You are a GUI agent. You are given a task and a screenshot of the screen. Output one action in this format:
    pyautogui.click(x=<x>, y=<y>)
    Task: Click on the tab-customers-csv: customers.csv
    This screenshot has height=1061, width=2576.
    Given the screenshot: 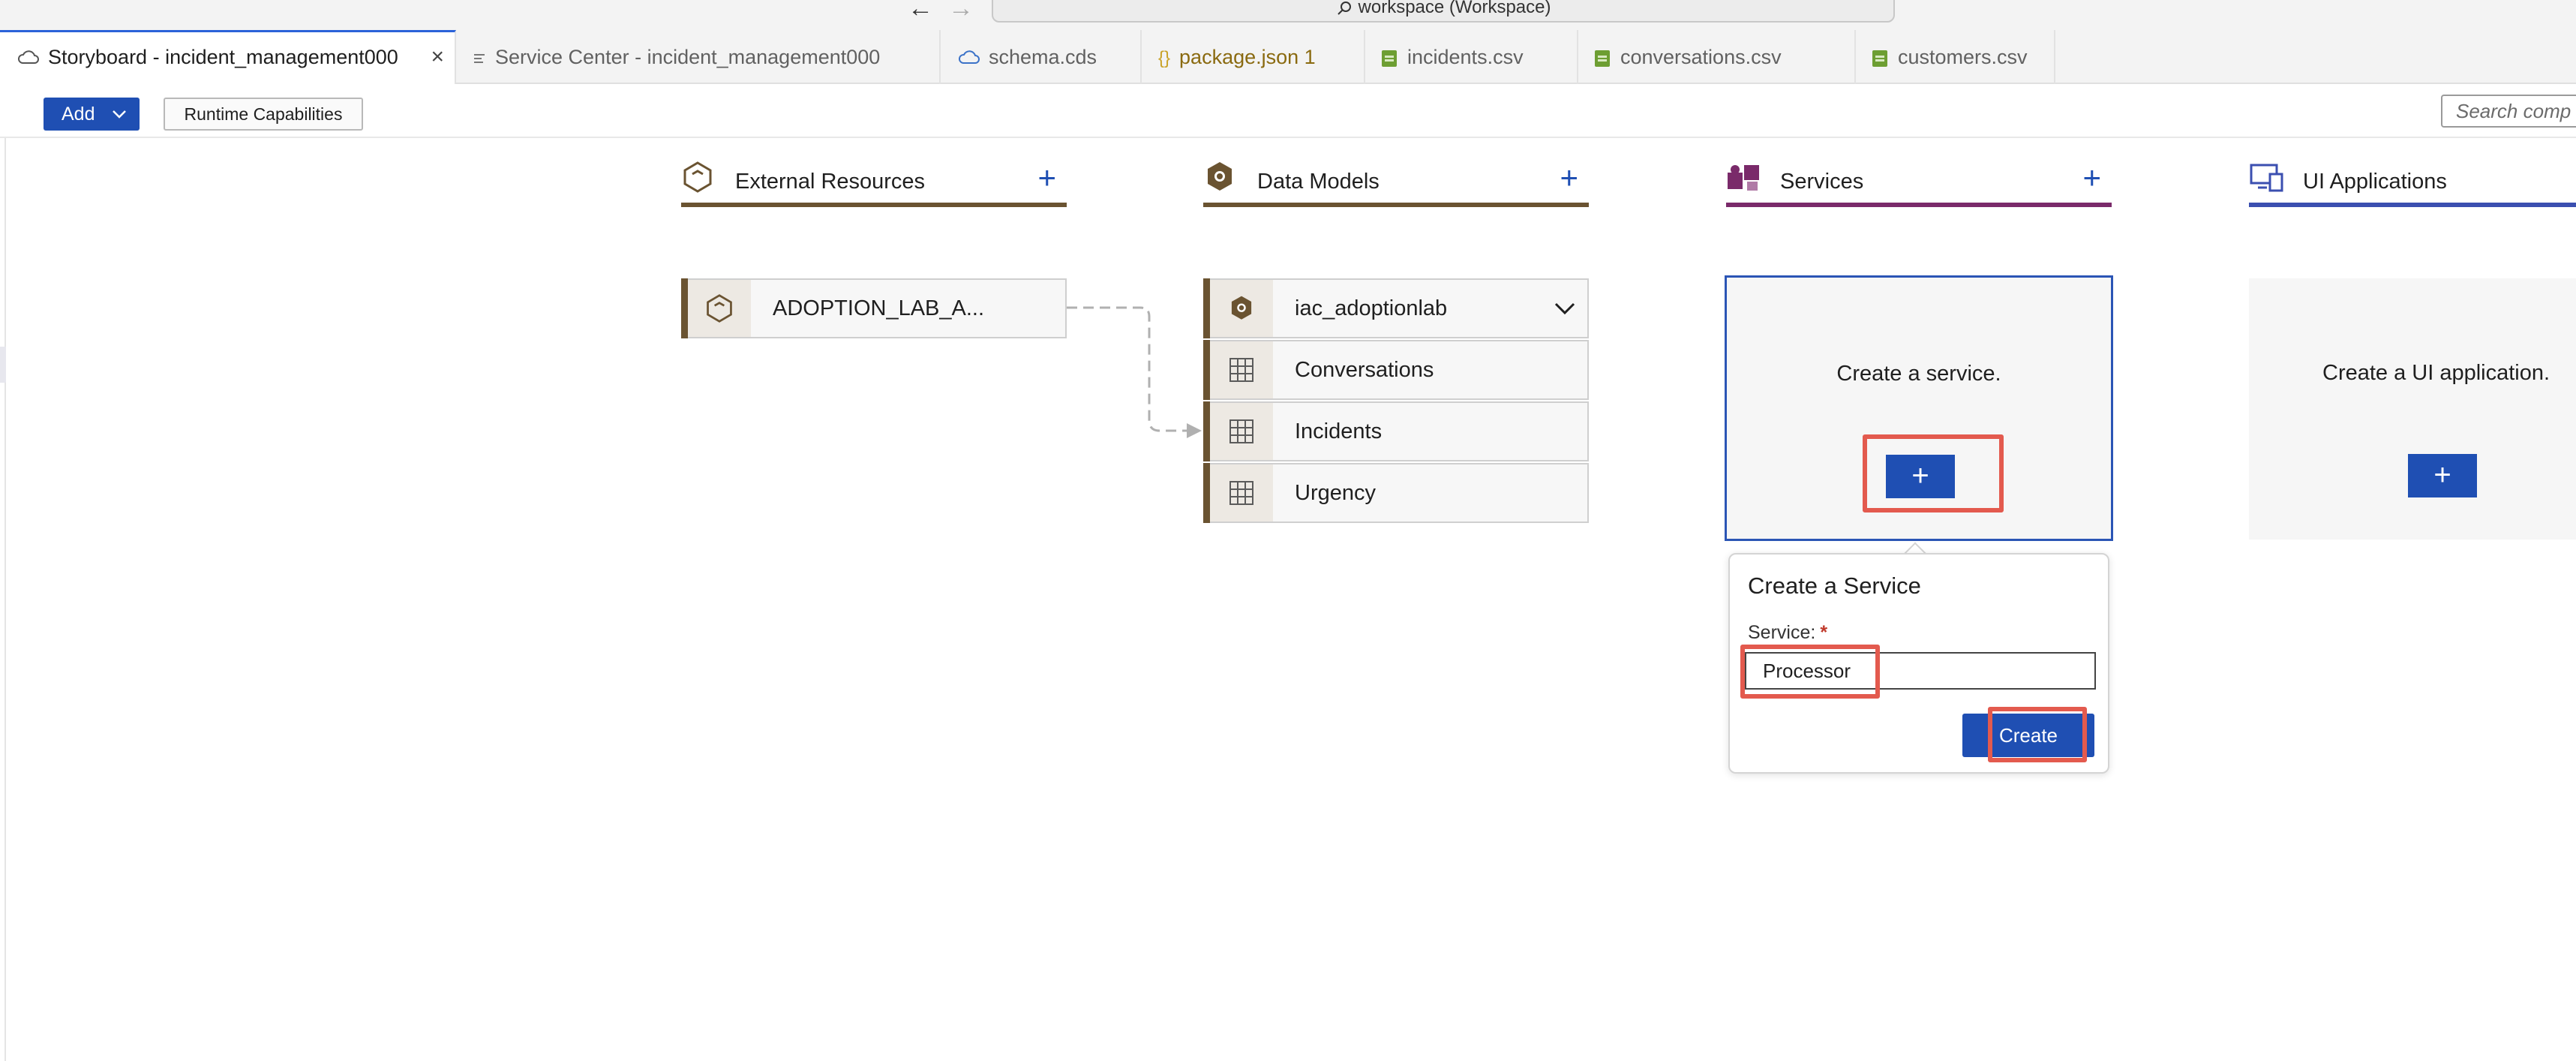 What is the action you would take?
    pyautogui.click(x=1955, y=57)
    